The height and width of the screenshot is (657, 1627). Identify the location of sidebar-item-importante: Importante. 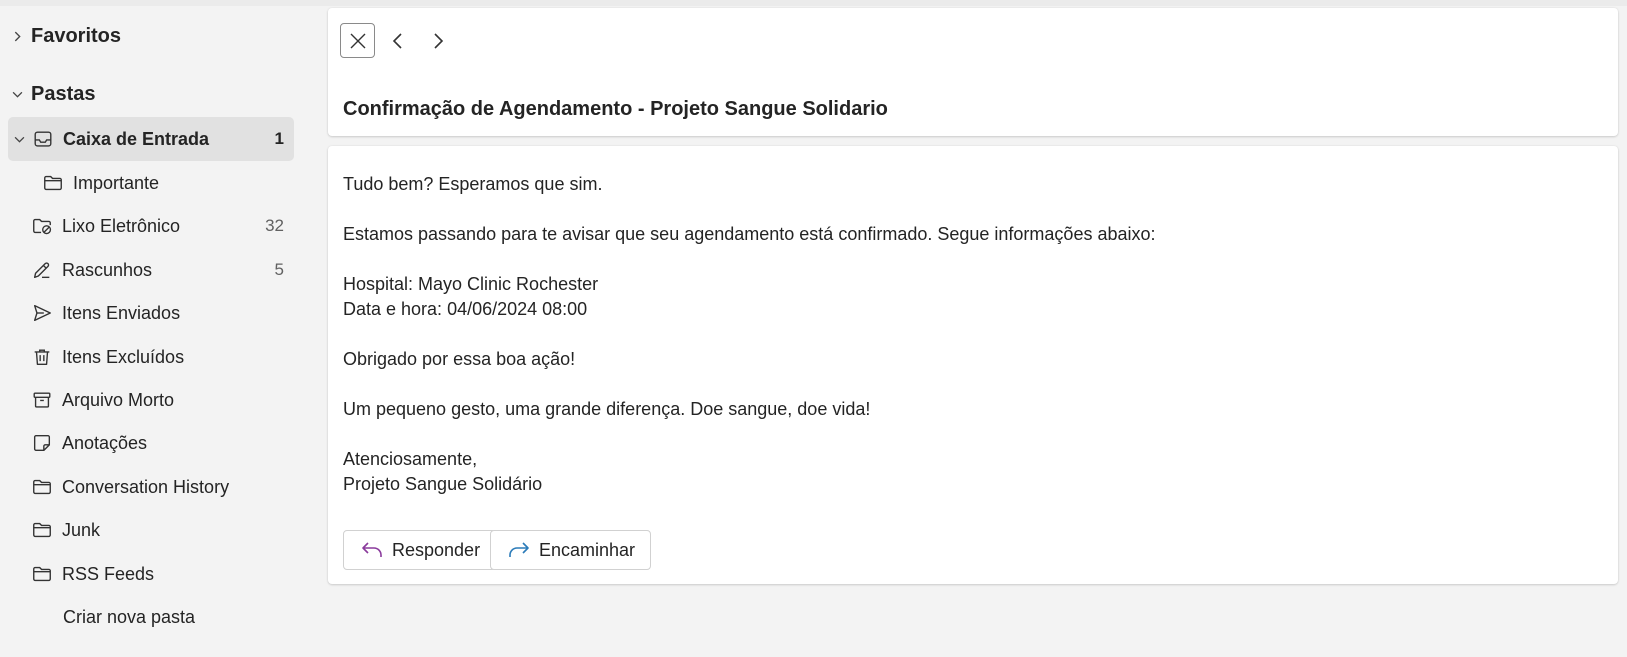
(151, 183).